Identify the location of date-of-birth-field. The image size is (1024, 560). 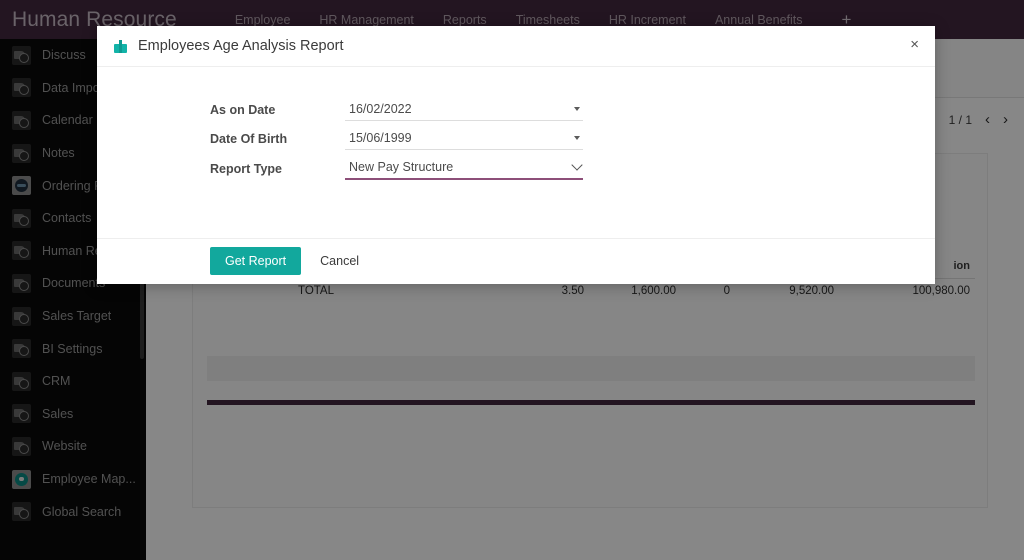
(464, 139).